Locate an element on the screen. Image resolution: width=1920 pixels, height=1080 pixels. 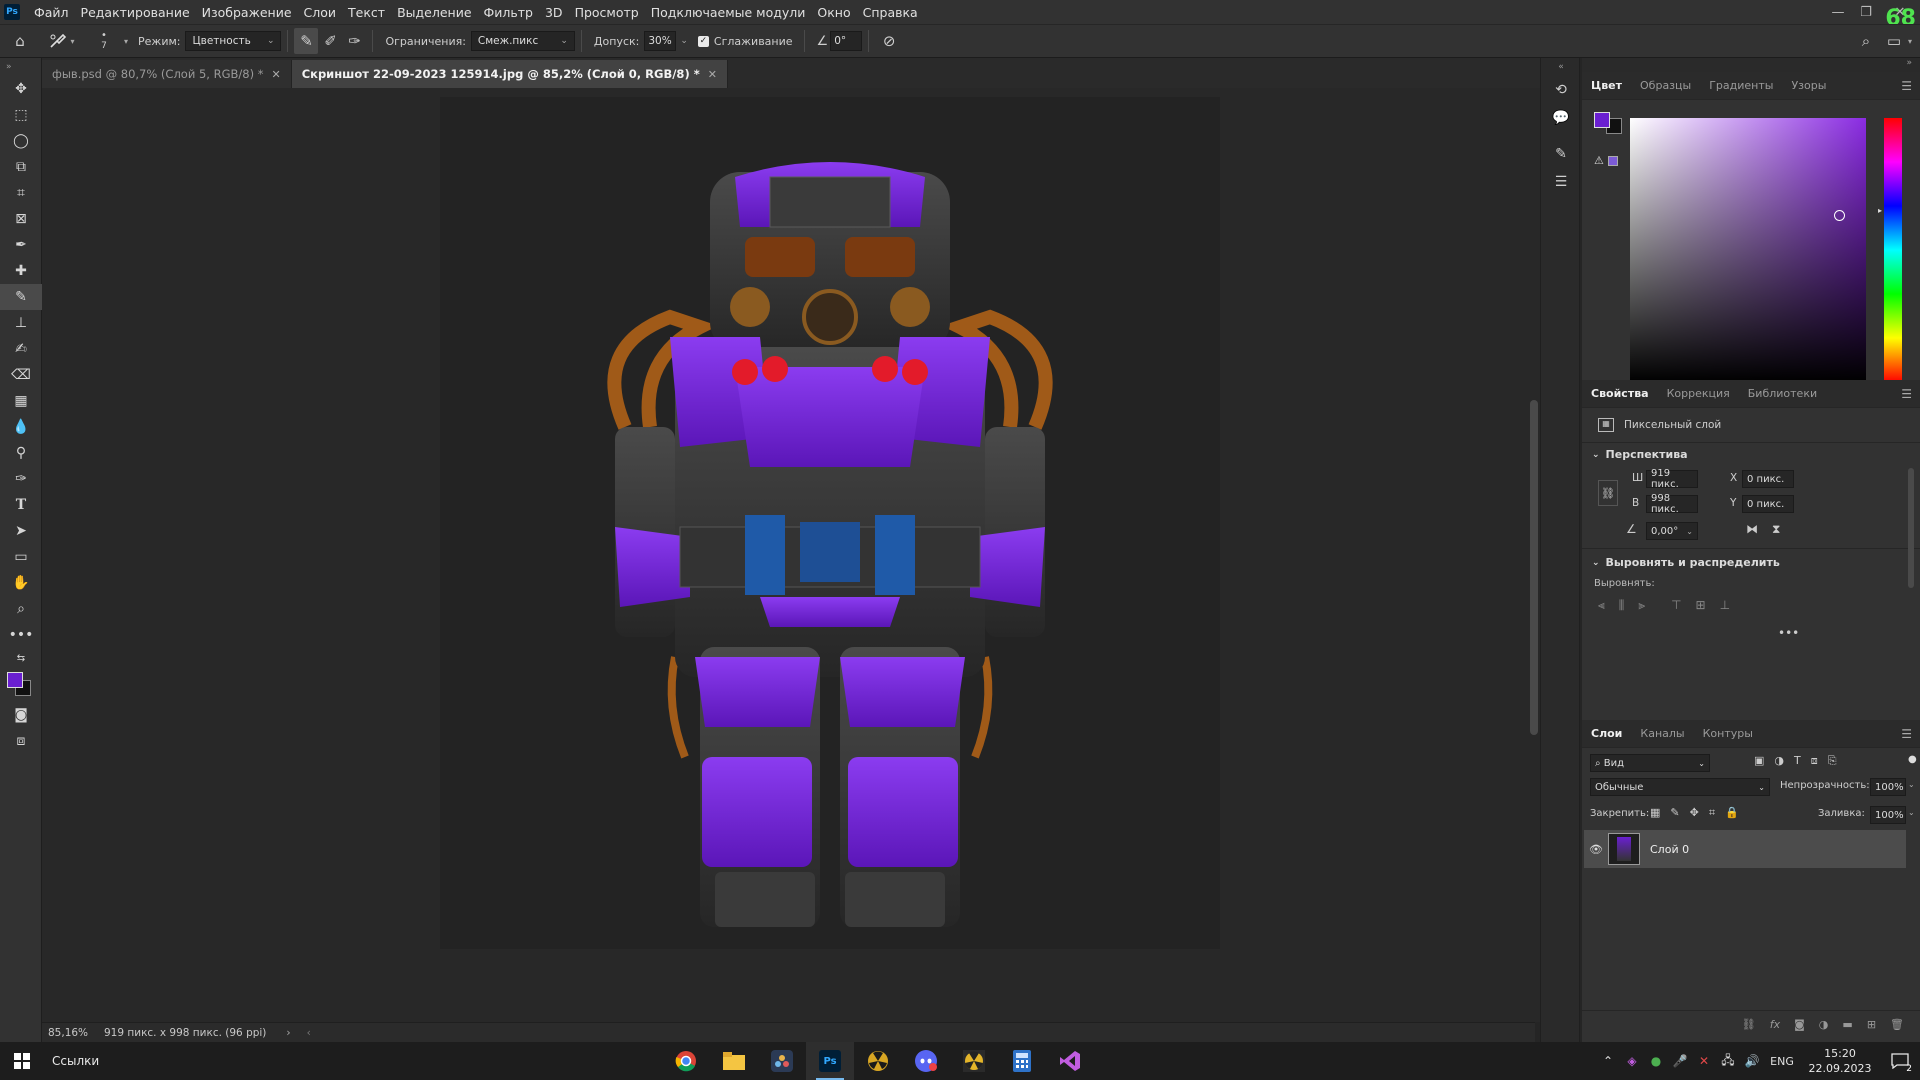
menu-image: Изображение is located at coordinates (247, 12).